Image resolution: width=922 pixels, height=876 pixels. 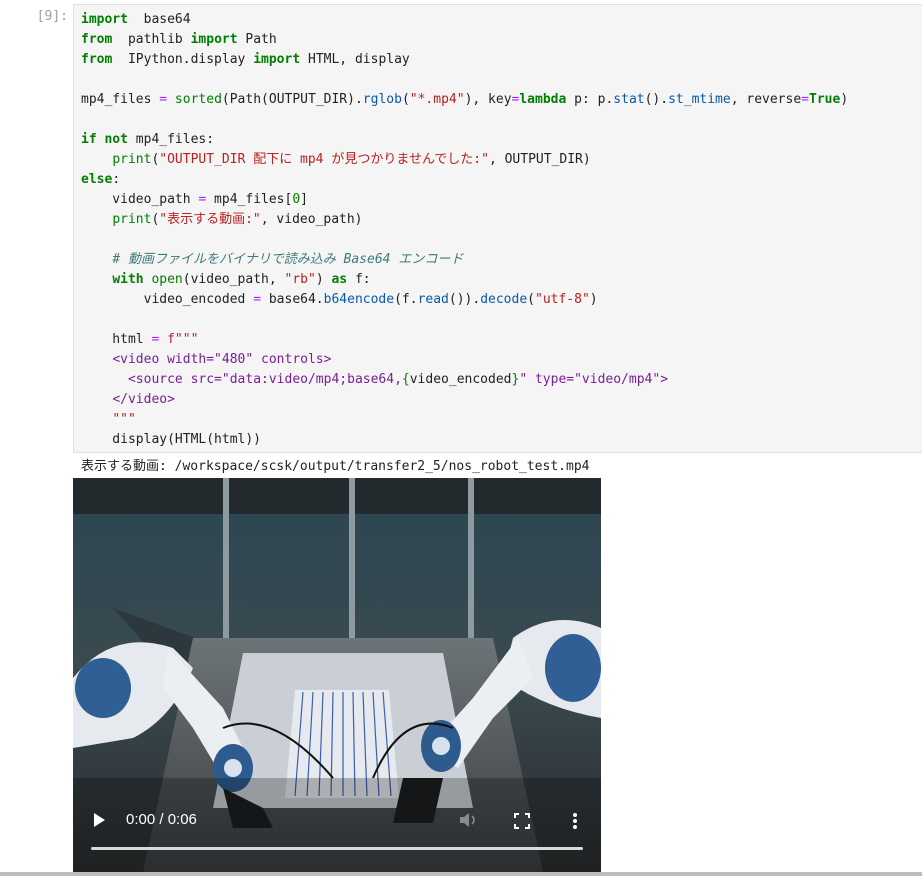 I want to click on code-token: "OUTPUT_DIR 配下に mp4 が見つかりませんでした:", so click(x=324, y=159).